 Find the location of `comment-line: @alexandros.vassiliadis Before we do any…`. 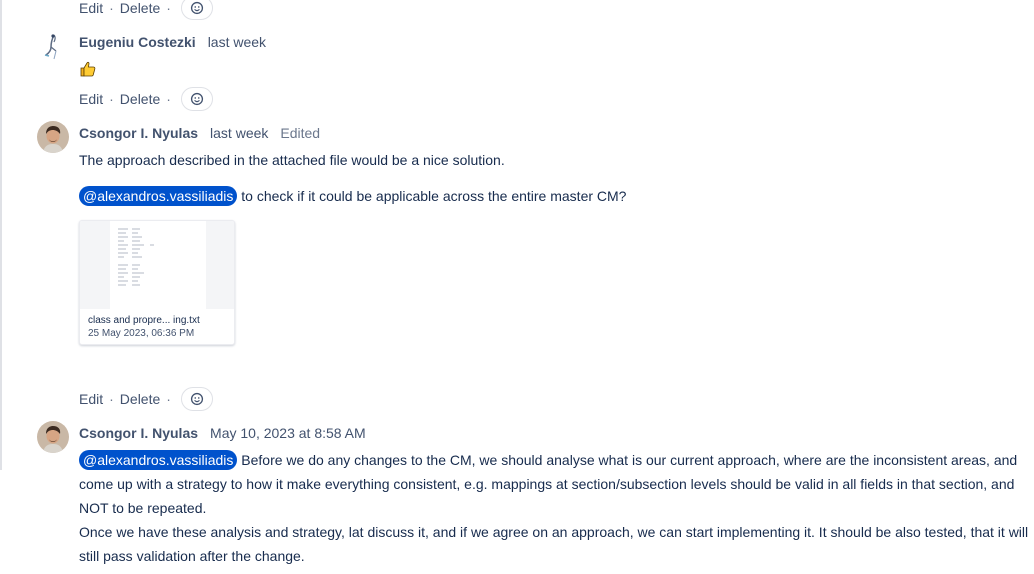

comment-line: @alexandros.vassiliadis Before we do any… is located at coordinates (549, 460).